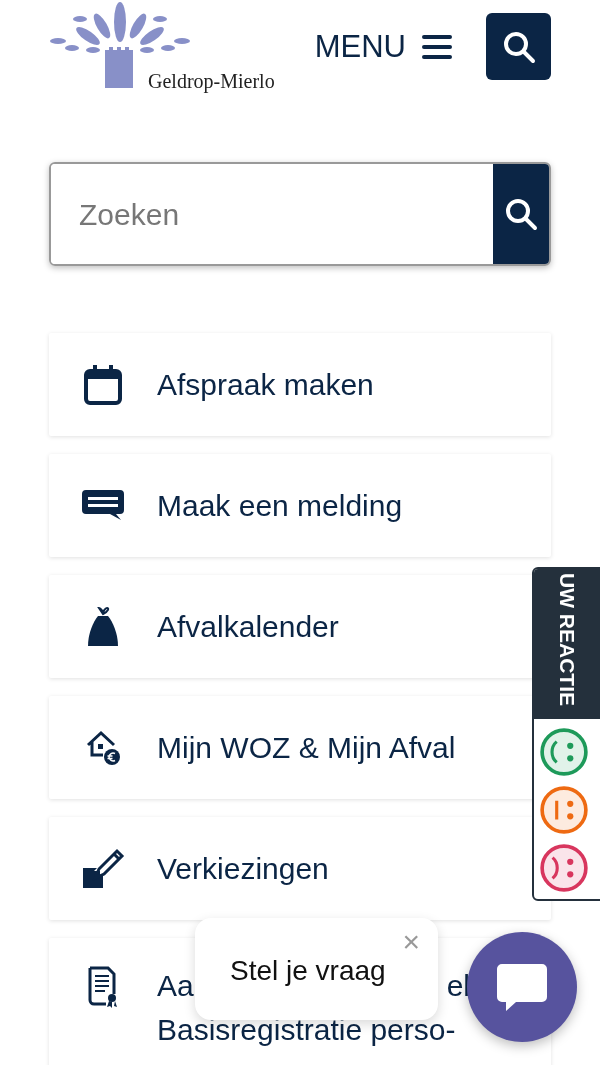 This screenshot has height=1065, width=600. I want to click on chat-prompt-text: Stel je vraag, so click(308, 971).